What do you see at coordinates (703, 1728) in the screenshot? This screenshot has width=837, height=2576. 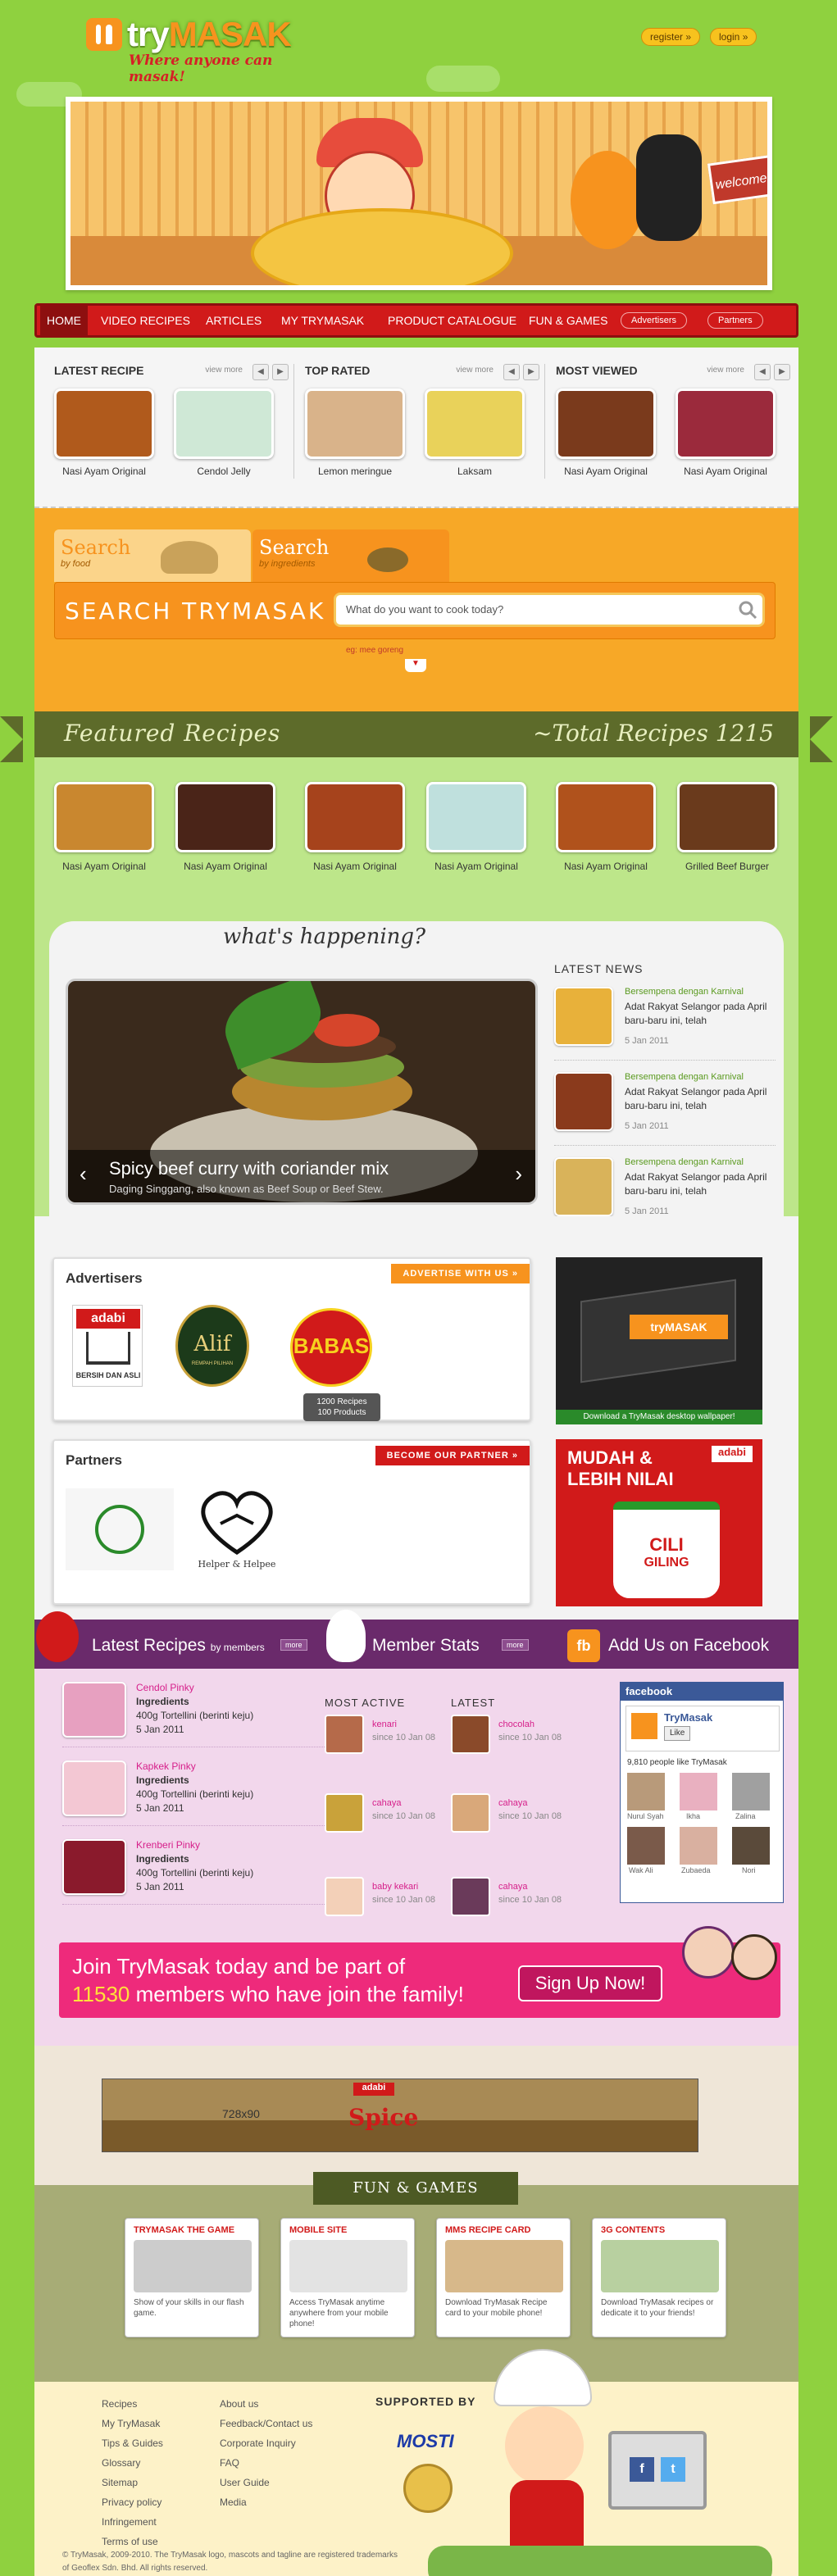 I see `fb-page-card: TryMasak Like` at bounding box center [703, 1728].